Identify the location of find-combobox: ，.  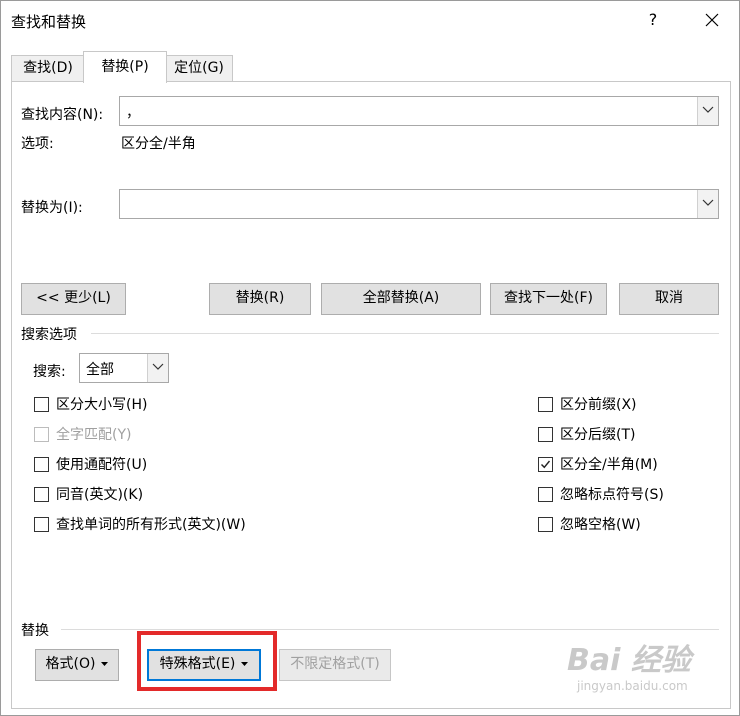
(419, 111).